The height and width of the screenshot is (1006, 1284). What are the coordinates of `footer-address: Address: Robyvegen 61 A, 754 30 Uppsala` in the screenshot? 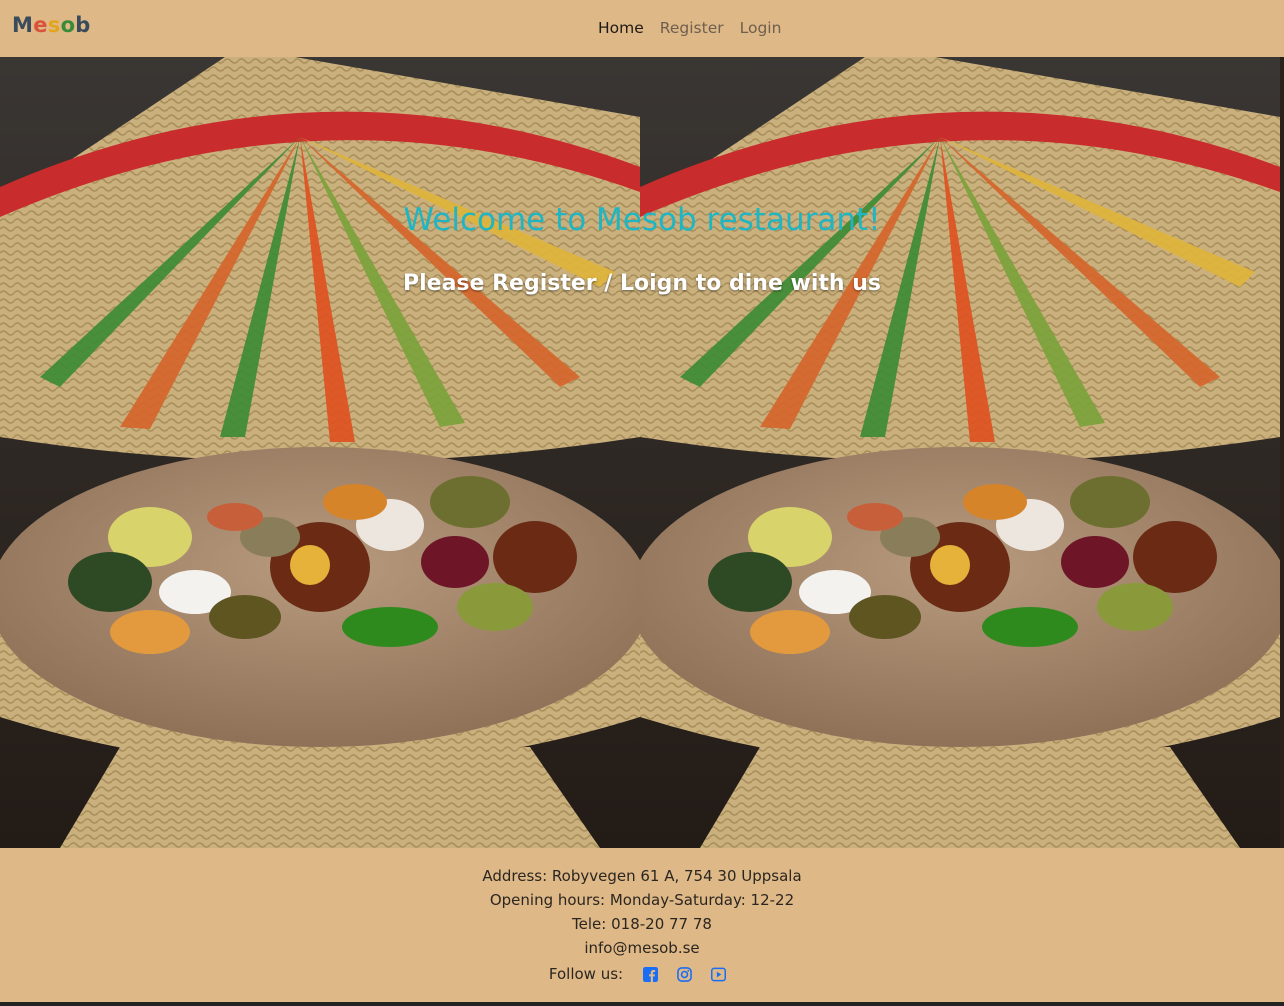 It's located at (642, 876).